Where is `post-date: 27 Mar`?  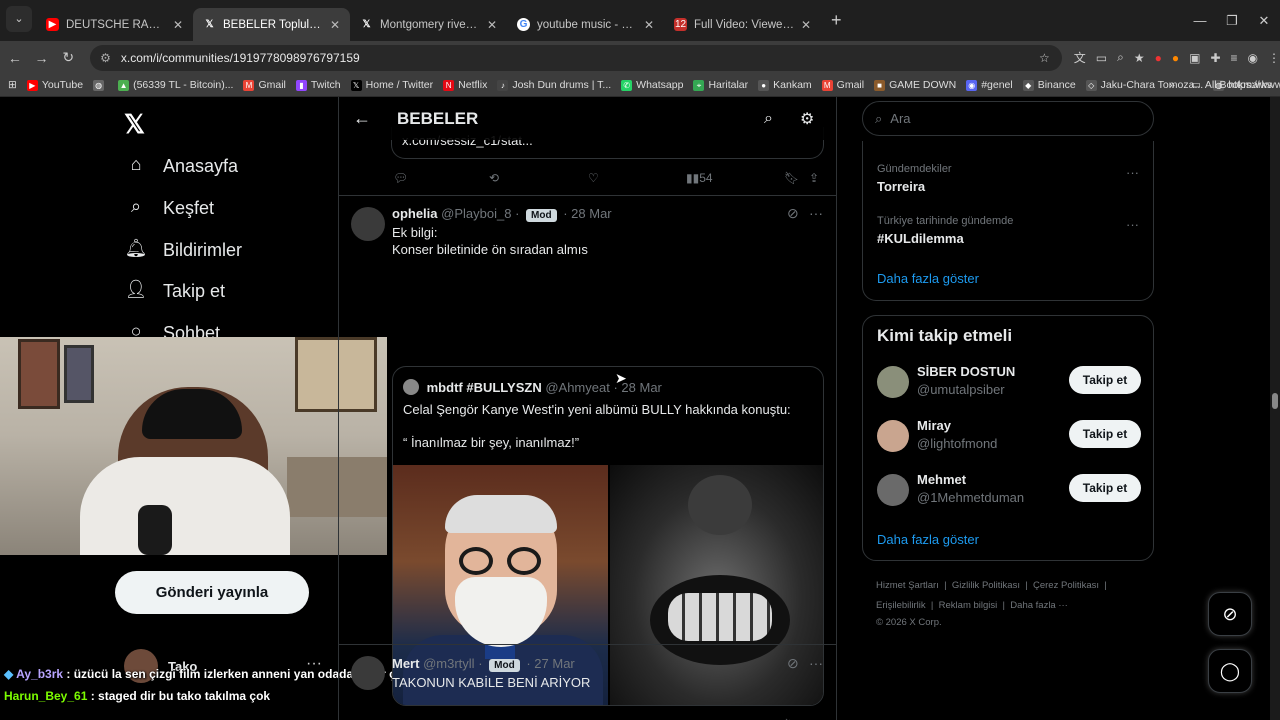
post-date: 27 Mar is located at coordinates (554, 663).